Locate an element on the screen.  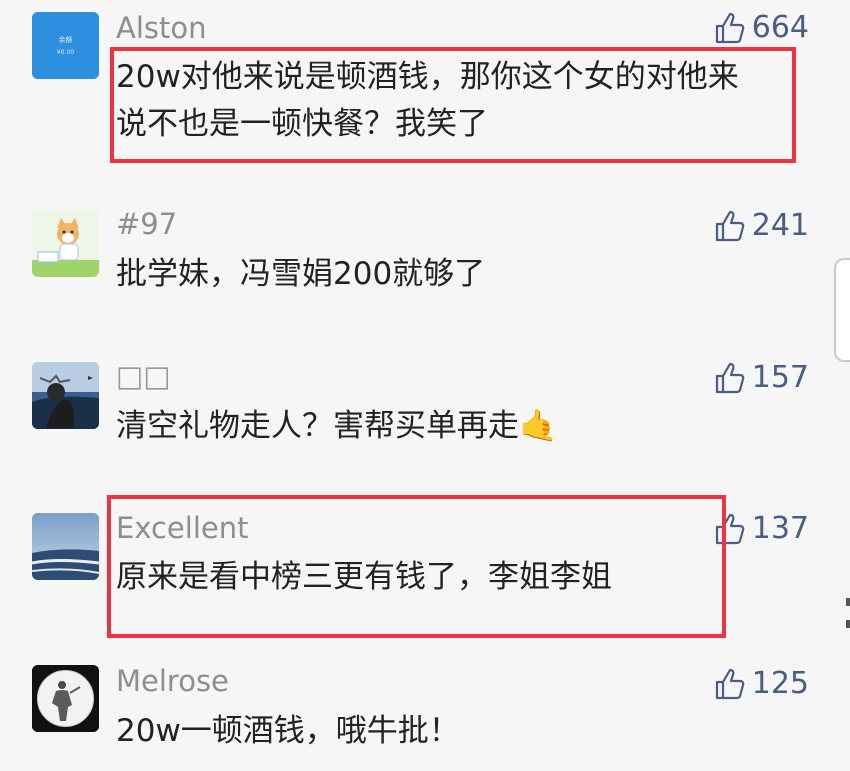
balance-label: 余额 is located at coordinates (66, 39).